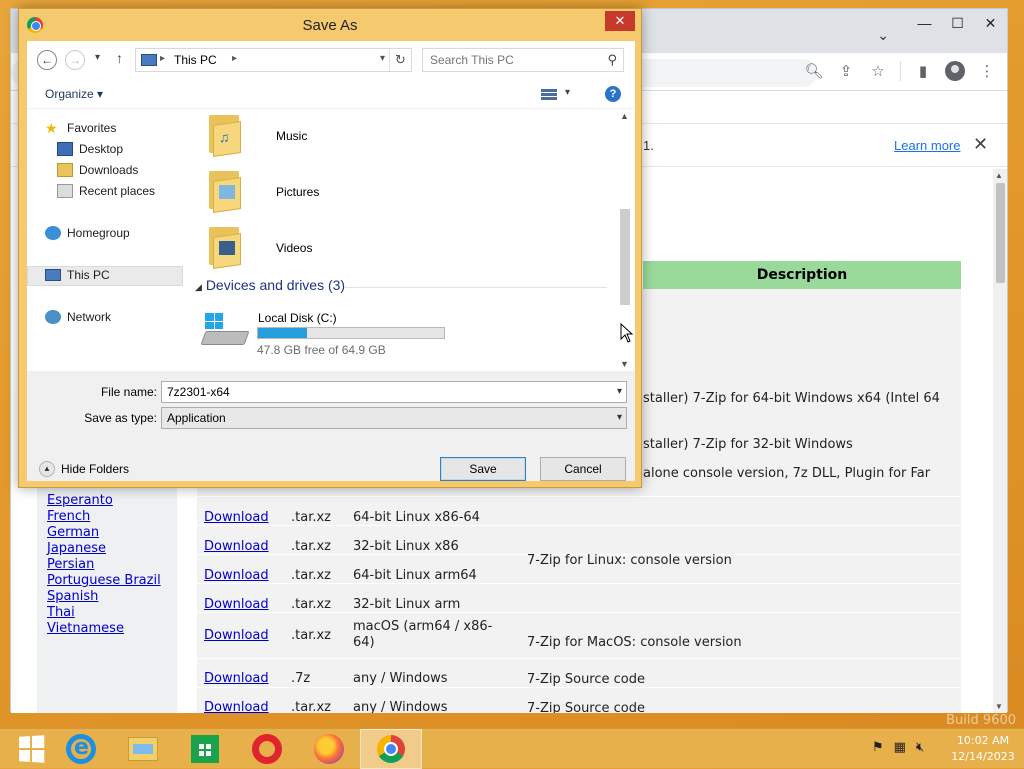 This screenshot has width=1024, height=769. Describe the element at coordinates (87, 233) in the screenshot. I see `nav-homegroup: Homegroup` at that location.